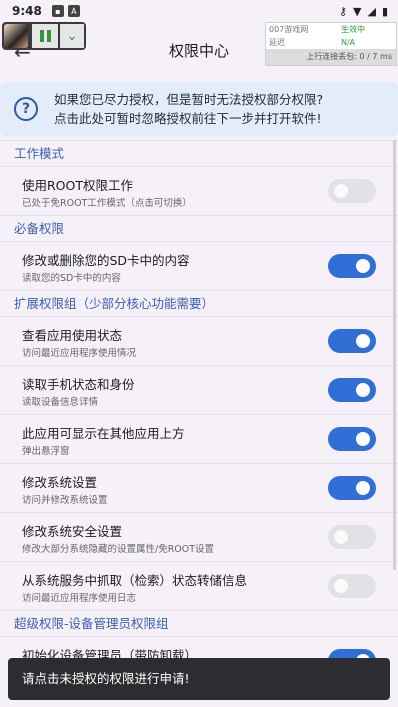 The image size is (398, 707). What do you see at coordinates (199, 303) in the screenshot?
I see `section-title-extended: 扩展权限组（少部分核心功能需要）` at bounding box center [199, 303].